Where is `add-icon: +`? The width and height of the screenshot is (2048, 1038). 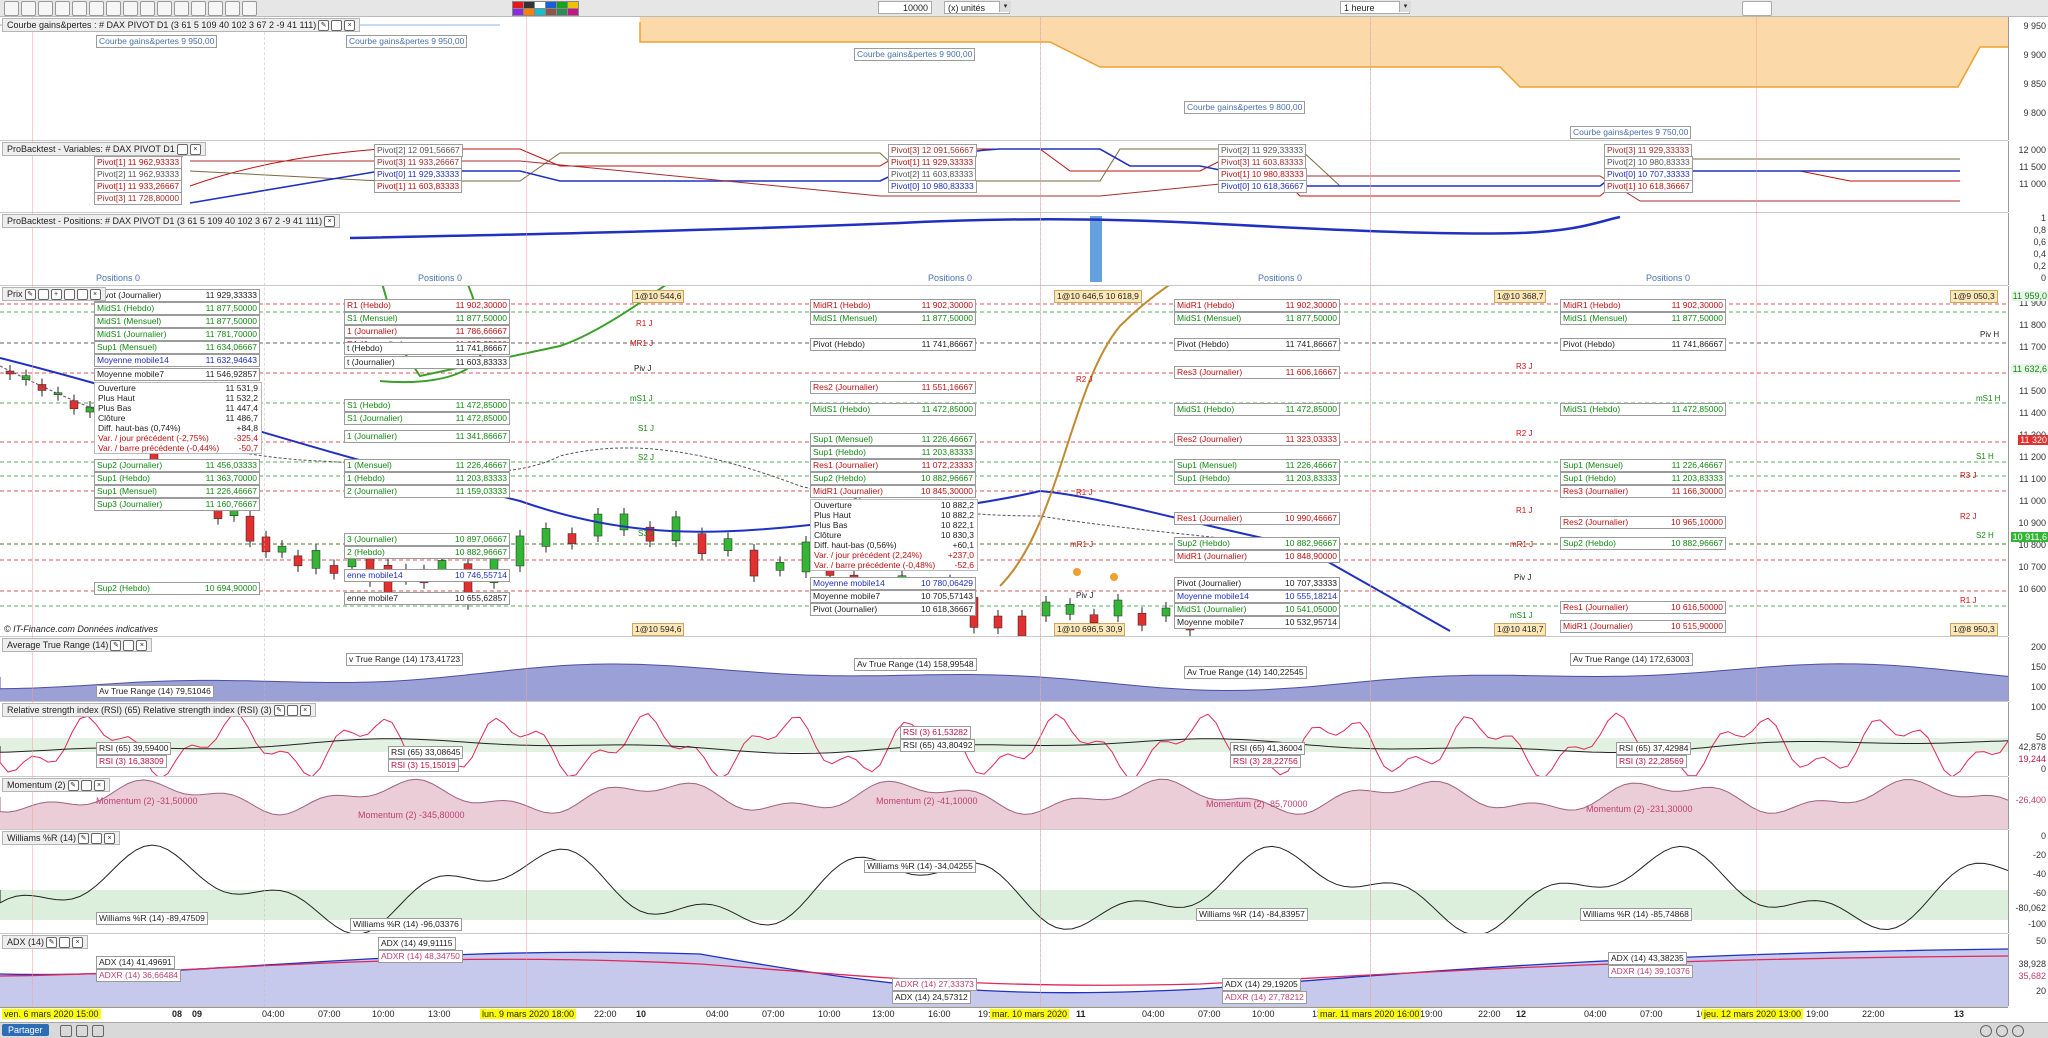
add-icon: + is located at coordinates (56, 295).